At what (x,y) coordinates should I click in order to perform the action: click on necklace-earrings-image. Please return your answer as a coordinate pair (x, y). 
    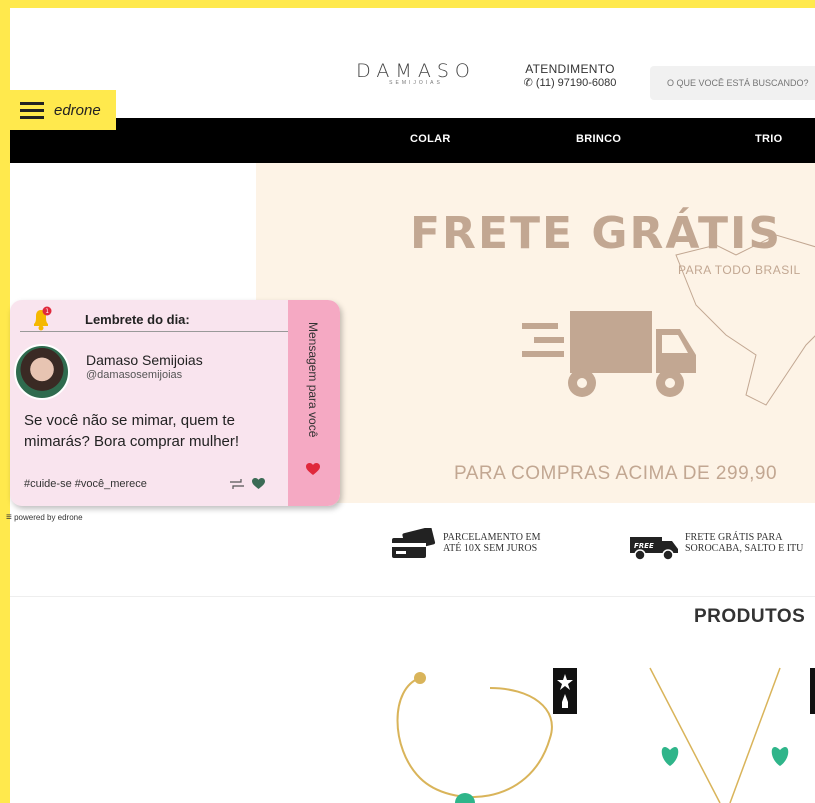
    Looking at the image, I should click on (719, 735).